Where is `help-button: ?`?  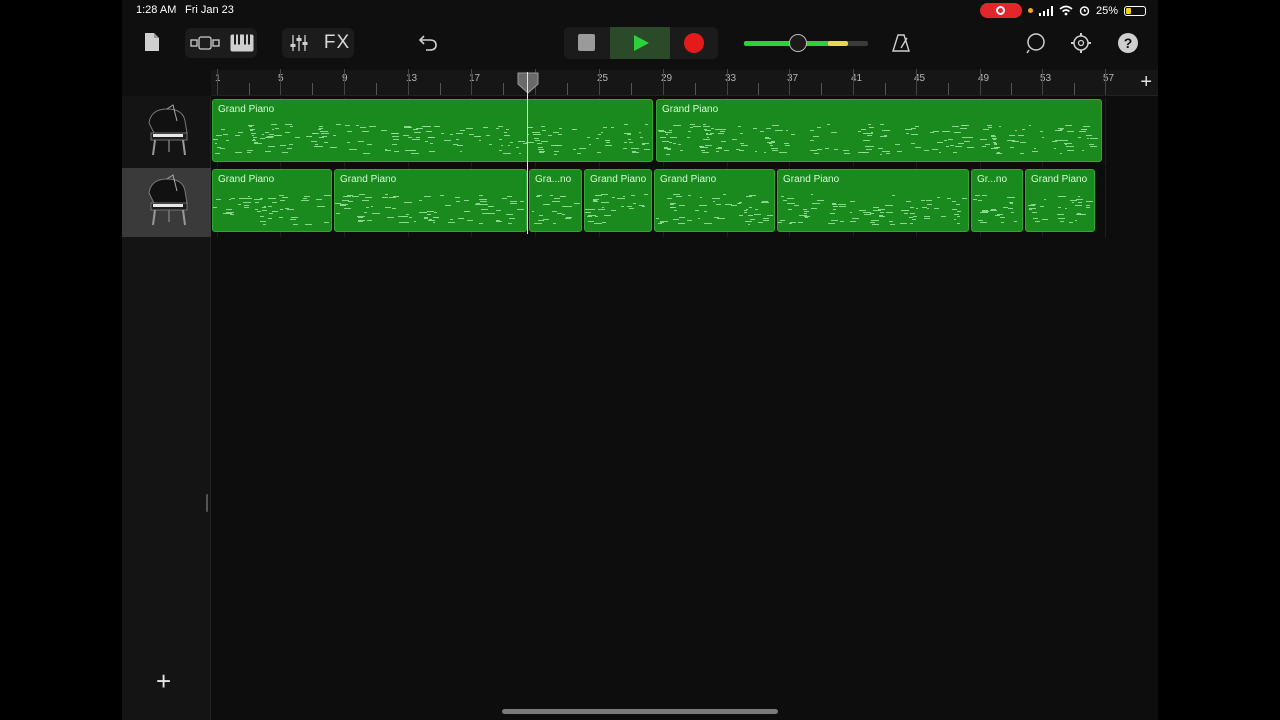 help-button: ? is located at coordinates (1128, 43).